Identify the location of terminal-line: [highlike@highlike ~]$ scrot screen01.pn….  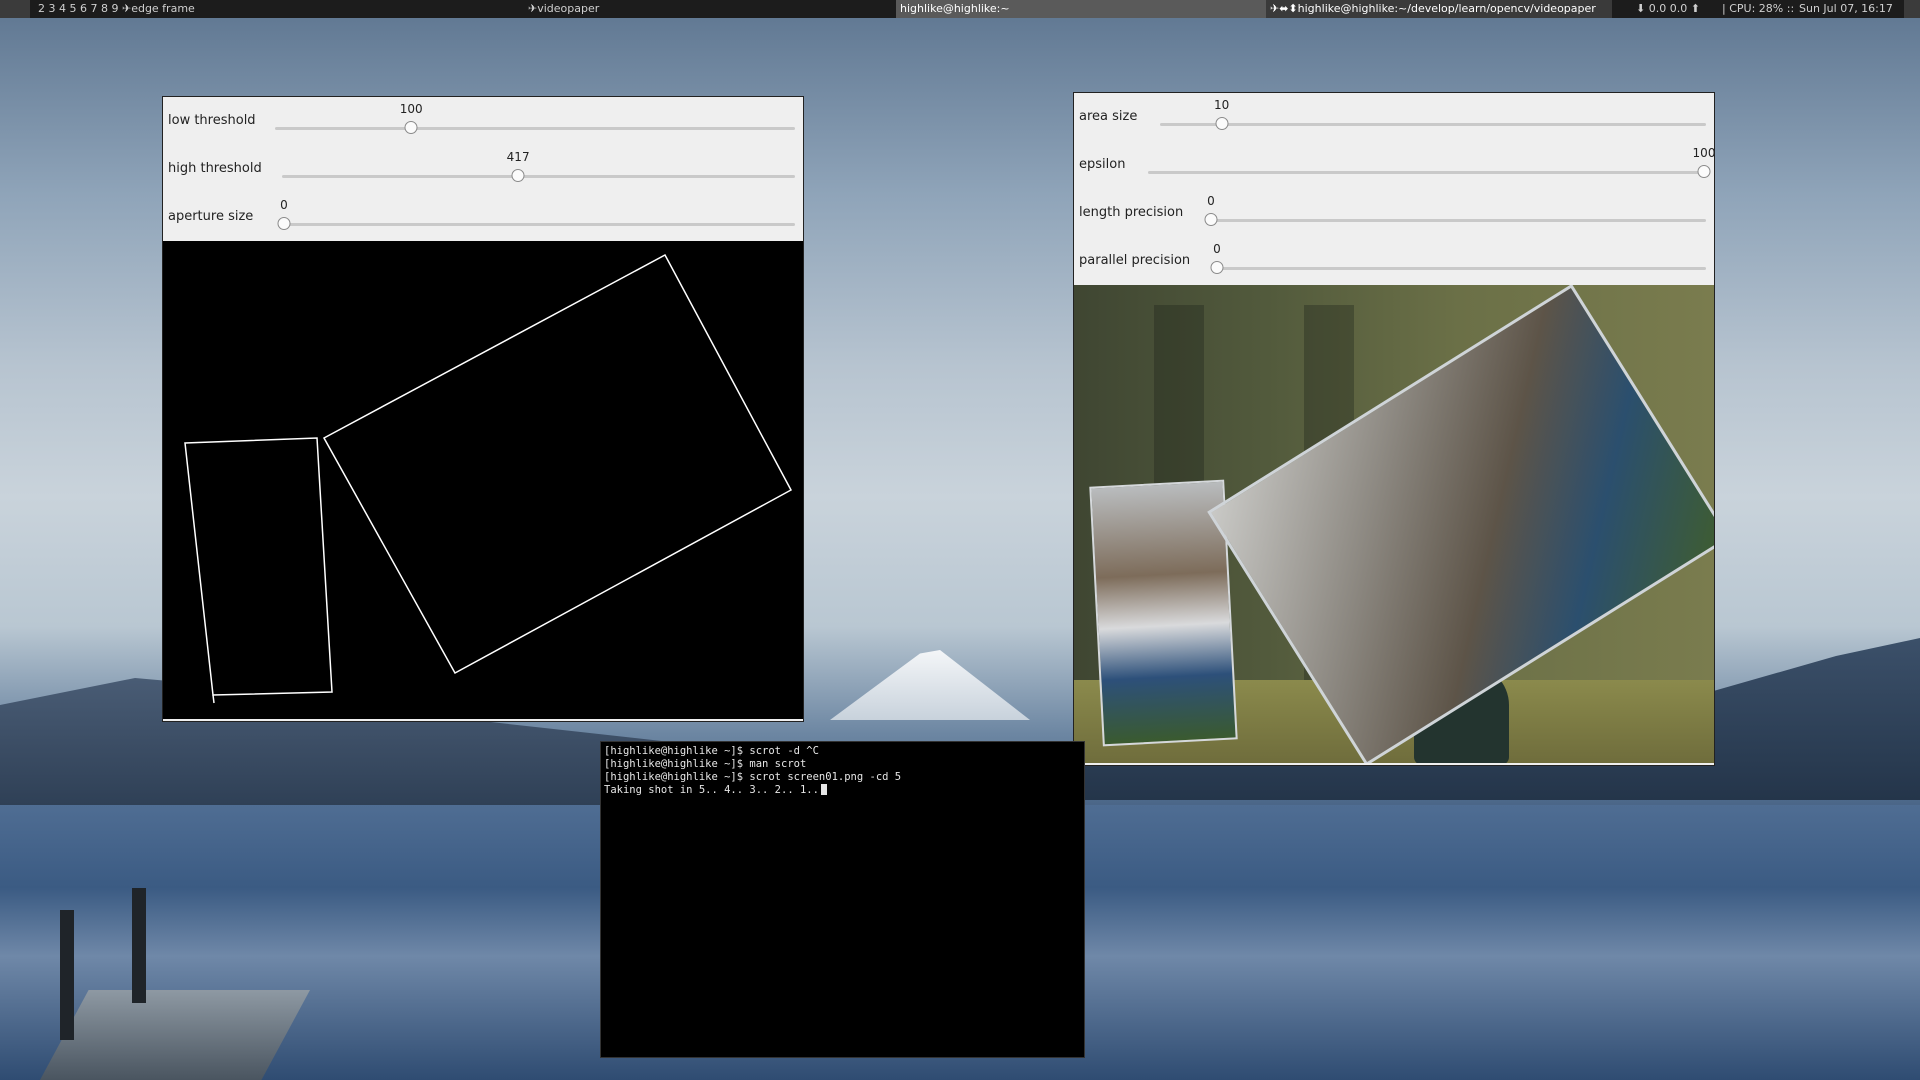
(753, 777).